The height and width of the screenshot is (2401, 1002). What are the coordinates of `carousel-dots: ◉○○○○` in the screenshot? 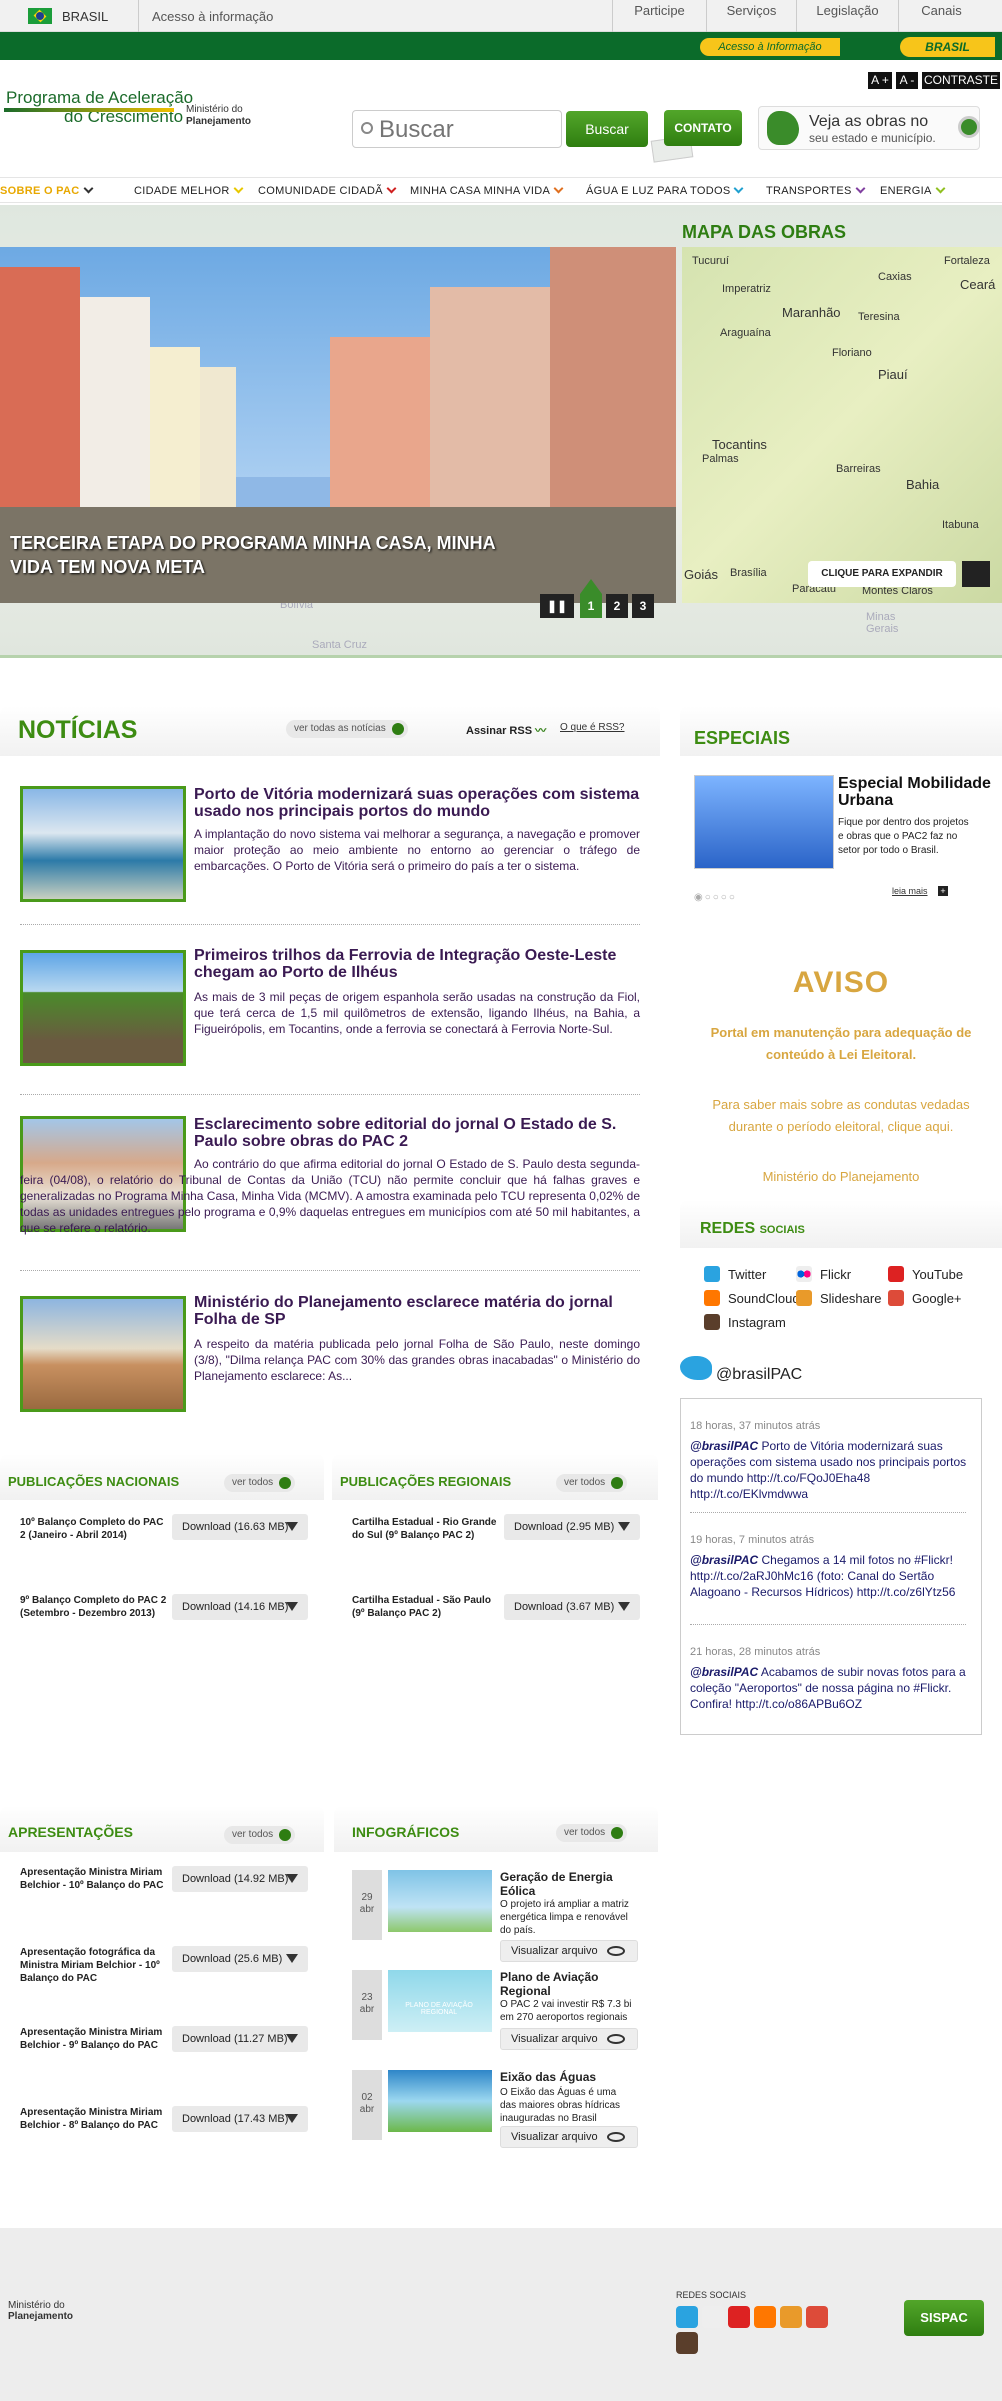 It's located at (715, 897).